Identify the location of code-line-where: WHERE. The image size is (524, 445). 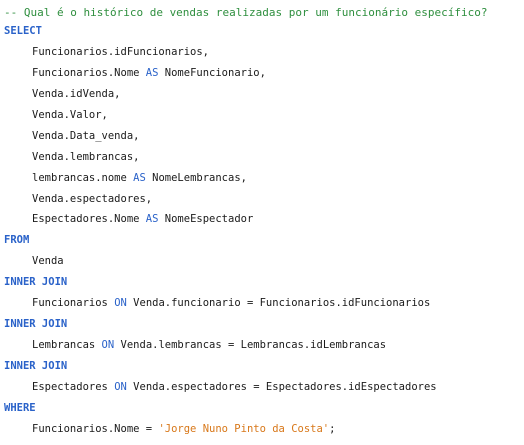
(262, 408).